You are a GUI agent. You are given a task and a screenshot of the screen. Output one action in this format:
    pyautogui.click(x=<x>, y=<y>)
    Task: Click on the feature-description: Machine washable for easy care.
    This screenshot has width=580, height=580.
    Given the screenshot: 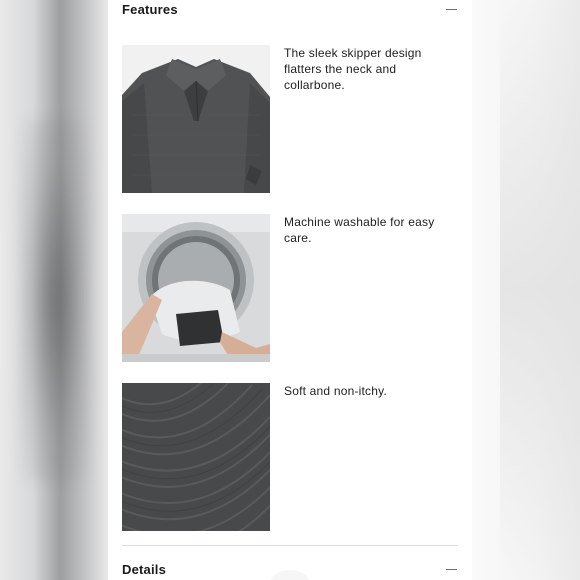 What is the action you would take?
    pyautogui.click(x=359, y=230)
    